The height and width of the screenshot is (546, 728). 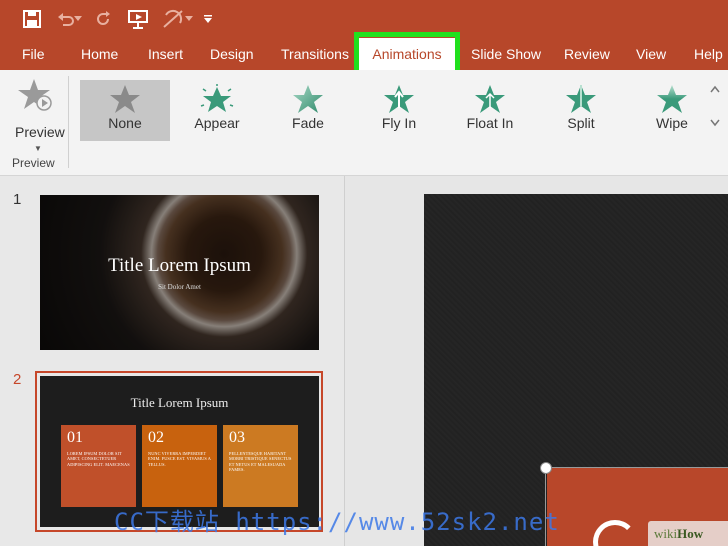 I want to click on wikihow-text-b: How, so click(x=690, y=533).